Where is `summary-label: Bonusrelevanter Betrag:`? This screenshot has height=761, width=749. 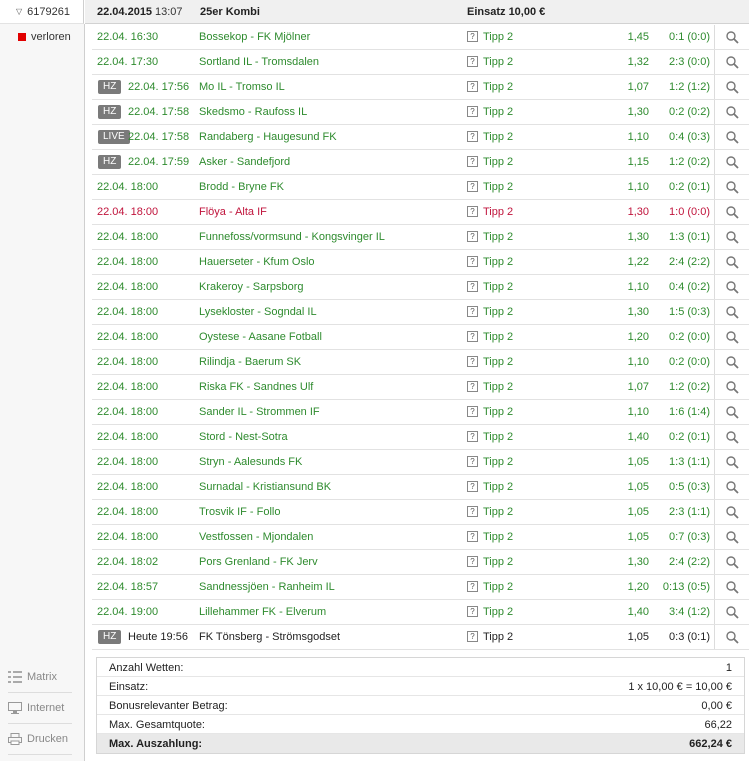
summary-label: Bonusrelevanter Betrag: is located at coordinates (168, 706).